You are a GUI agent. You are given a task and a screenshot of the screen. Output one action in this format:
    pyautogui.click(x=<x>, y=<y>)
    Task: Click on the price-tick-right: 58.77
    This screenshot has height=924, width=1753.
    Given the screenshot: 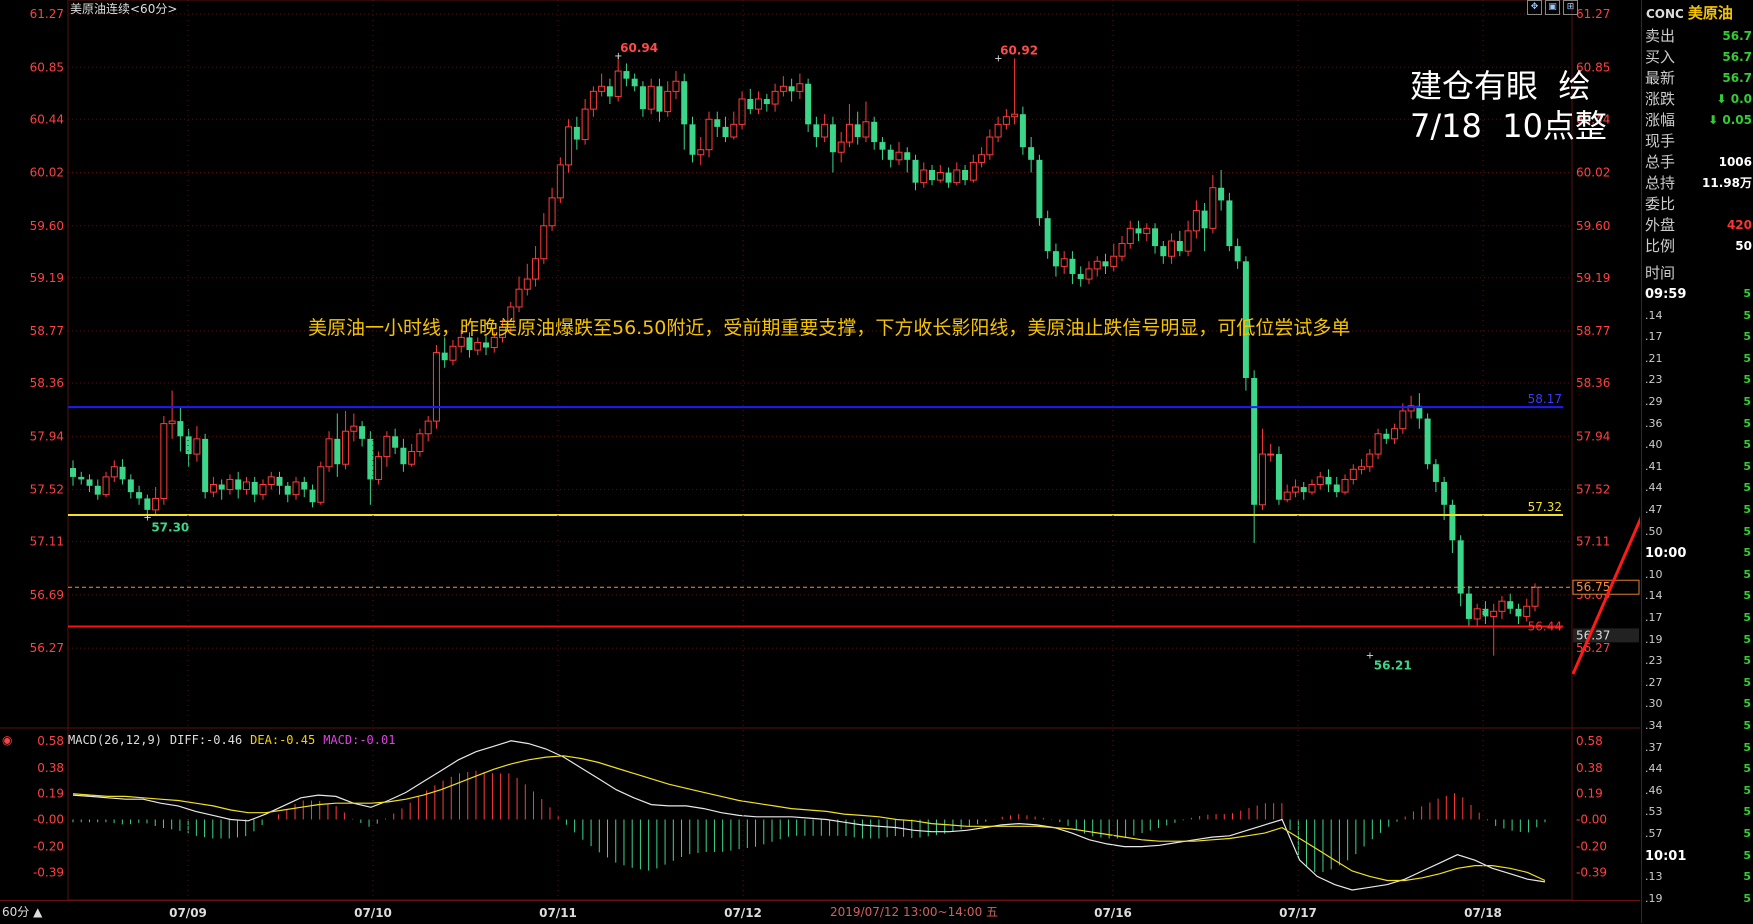 What is the action you would take?
    pyautogui.click(x=1593, y=331)
    